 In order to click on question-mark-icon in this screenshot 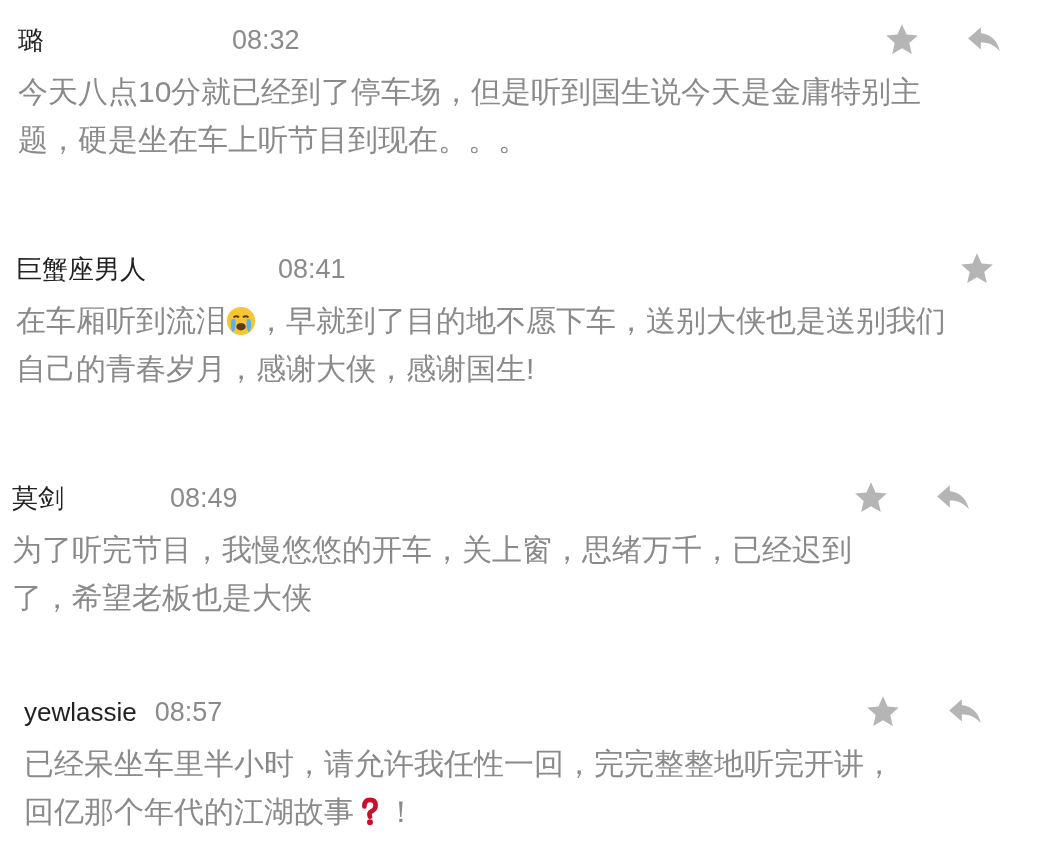, I will do `click(370, 812)`.